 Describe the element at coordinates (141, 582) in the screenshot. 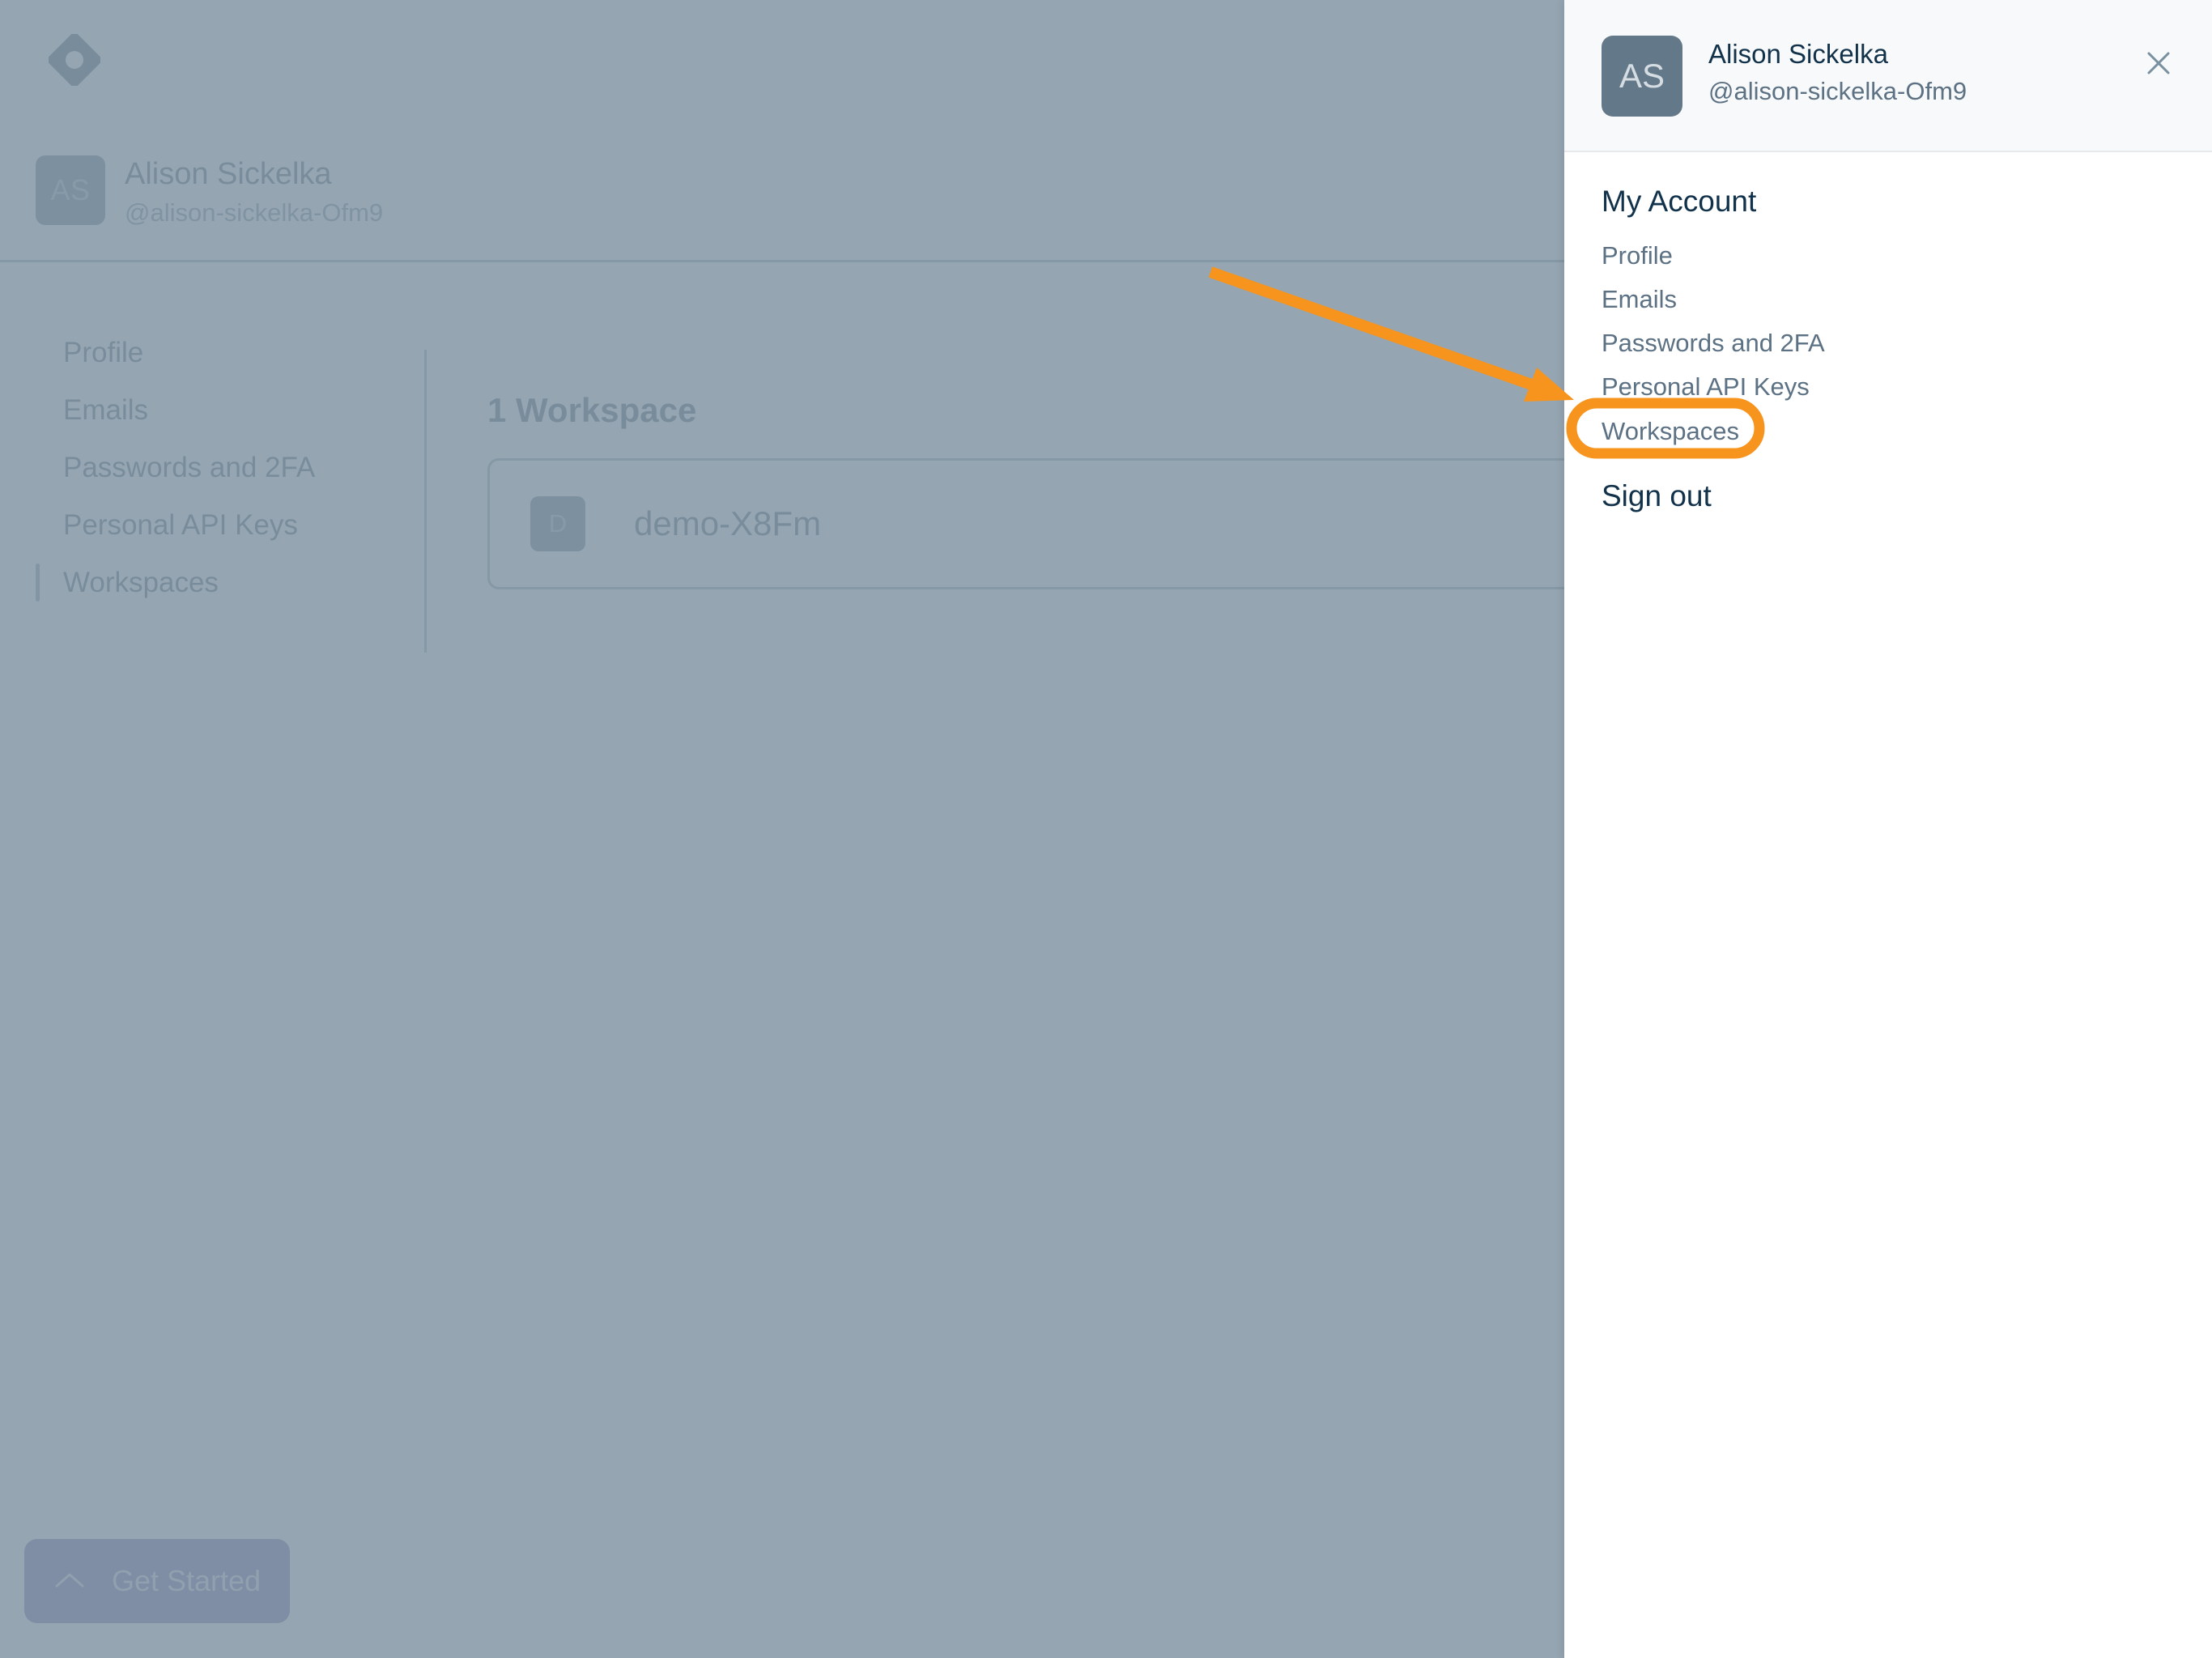

I see `sidebar-item-label: Workspaces` at that location.